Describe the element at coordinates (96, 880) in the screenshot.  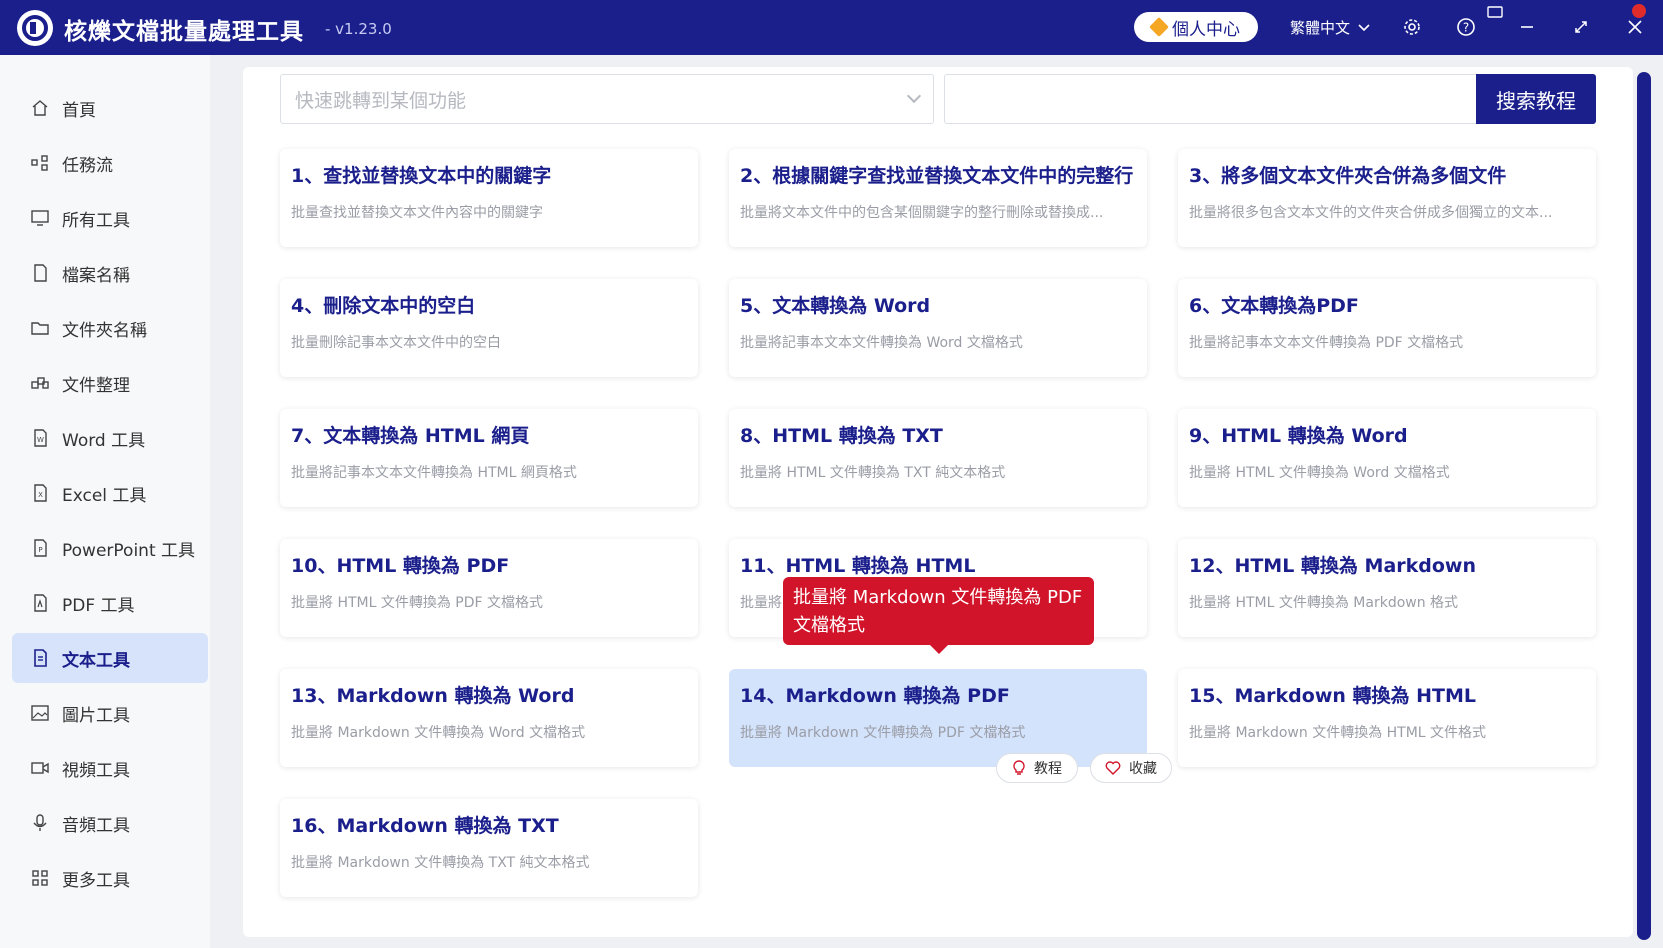
I see `sidebar-item-label: 更多工具` at that location.